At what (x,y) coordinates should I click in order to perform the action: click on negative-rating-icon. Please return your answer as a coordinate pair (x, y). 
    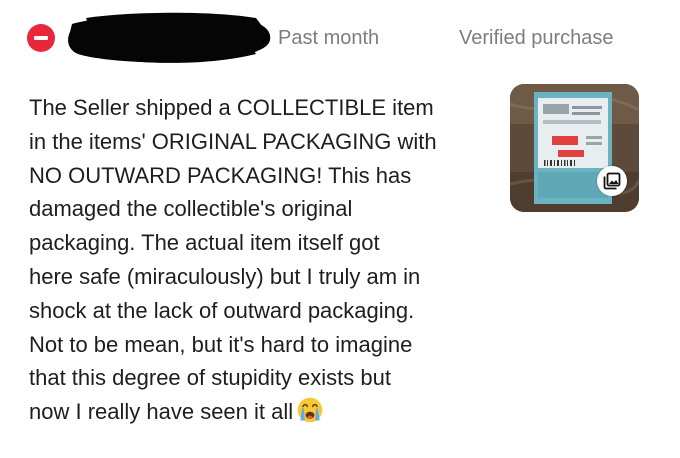
    Looking at the image, I should click on (41, 38).